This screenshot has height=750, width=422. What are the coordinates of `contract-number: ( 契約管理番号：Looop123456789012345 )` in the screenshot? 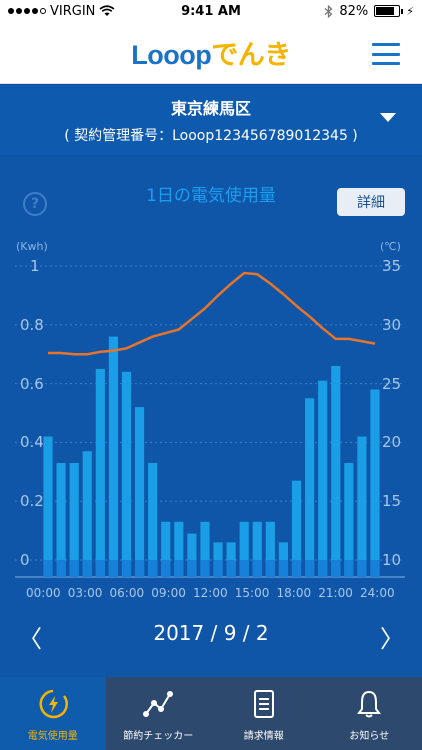 It's located at (211, 136).